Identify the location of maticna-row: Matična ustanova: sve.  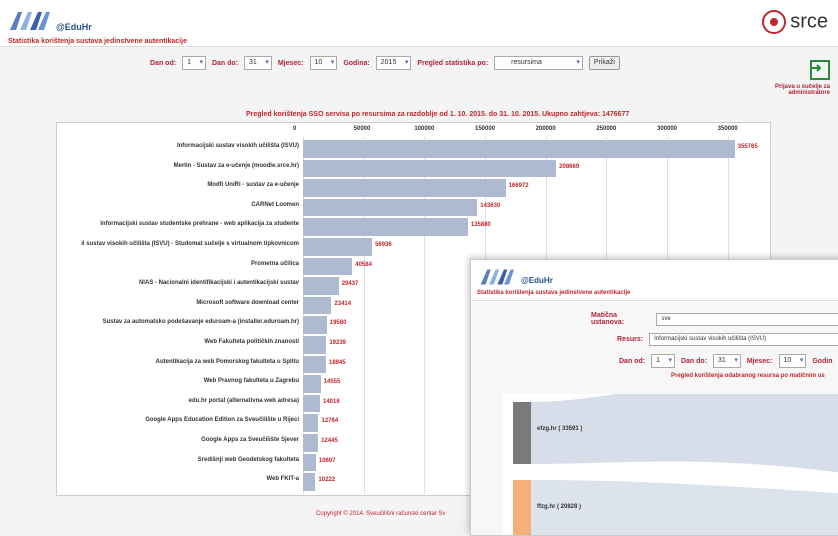
(714, 319).